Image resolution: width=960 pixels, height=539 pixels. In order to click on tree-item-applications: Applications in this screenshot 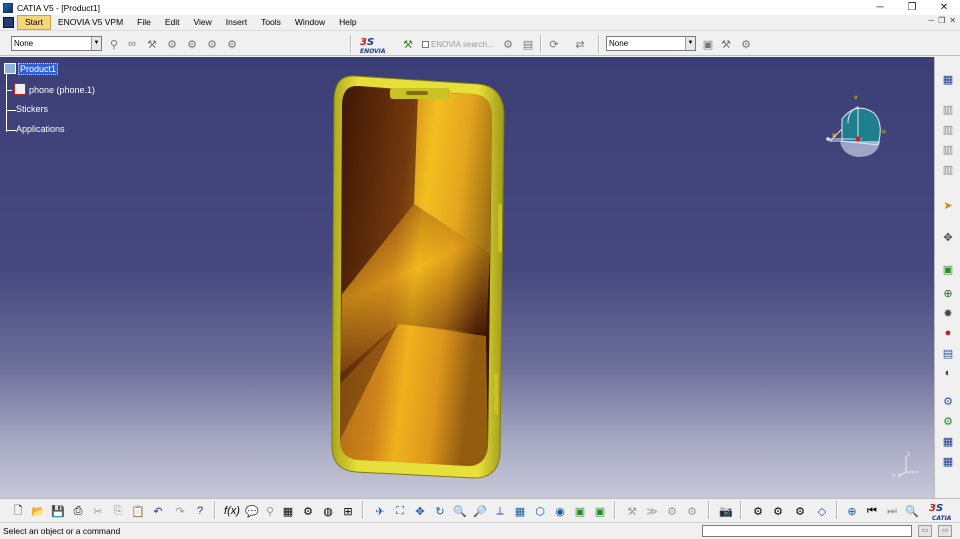, I will do `click(40, 129)`.